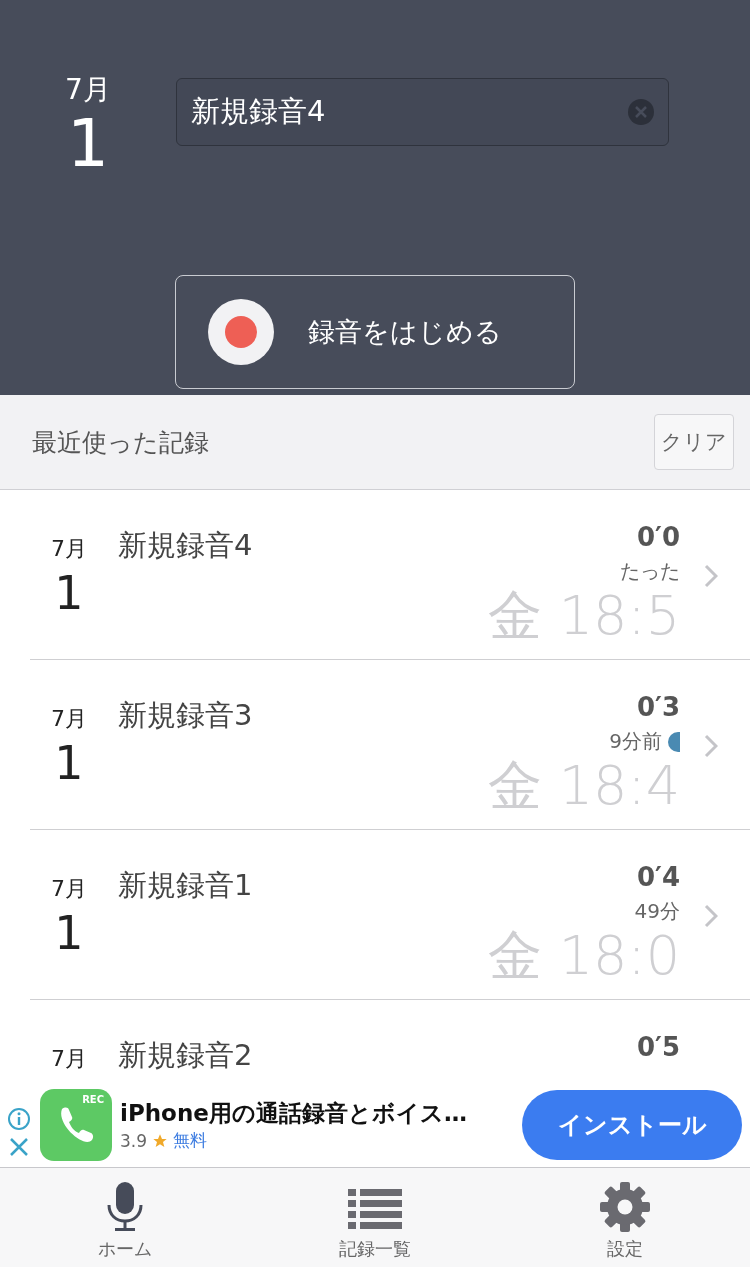 This screenshot has width=750, height=1267. I want to click on rating-label: 3.9, so click(134, 1140).